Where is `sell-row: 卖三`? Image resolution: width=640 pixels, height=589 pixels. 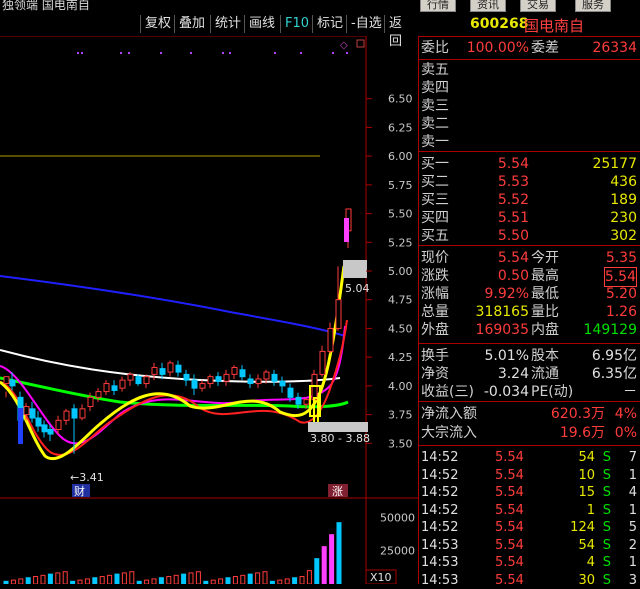 sell-row: 卖三 is located at coordinates (529, 106).